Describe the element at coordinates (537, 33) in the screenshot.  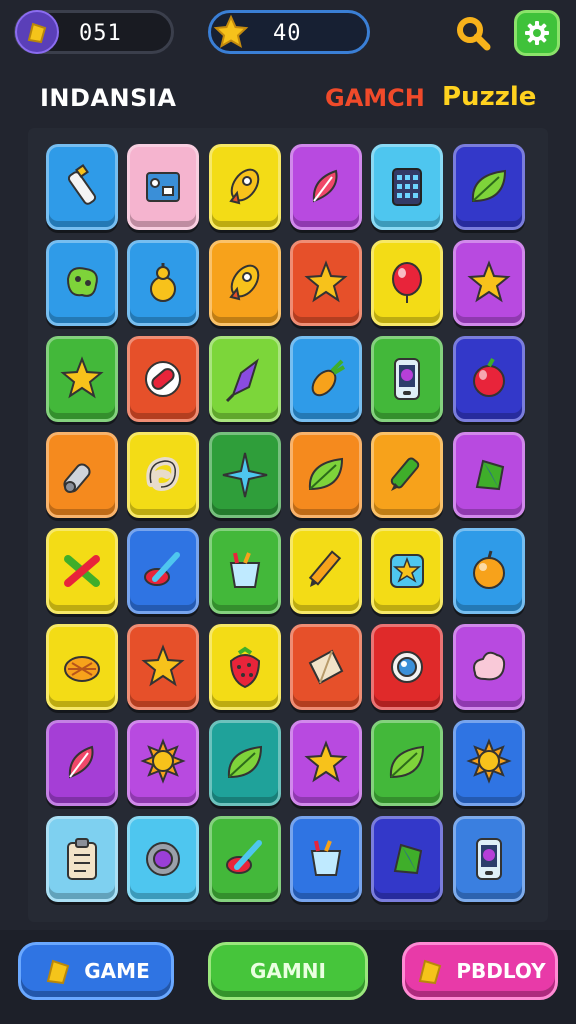
I see `settings-button` at that location.